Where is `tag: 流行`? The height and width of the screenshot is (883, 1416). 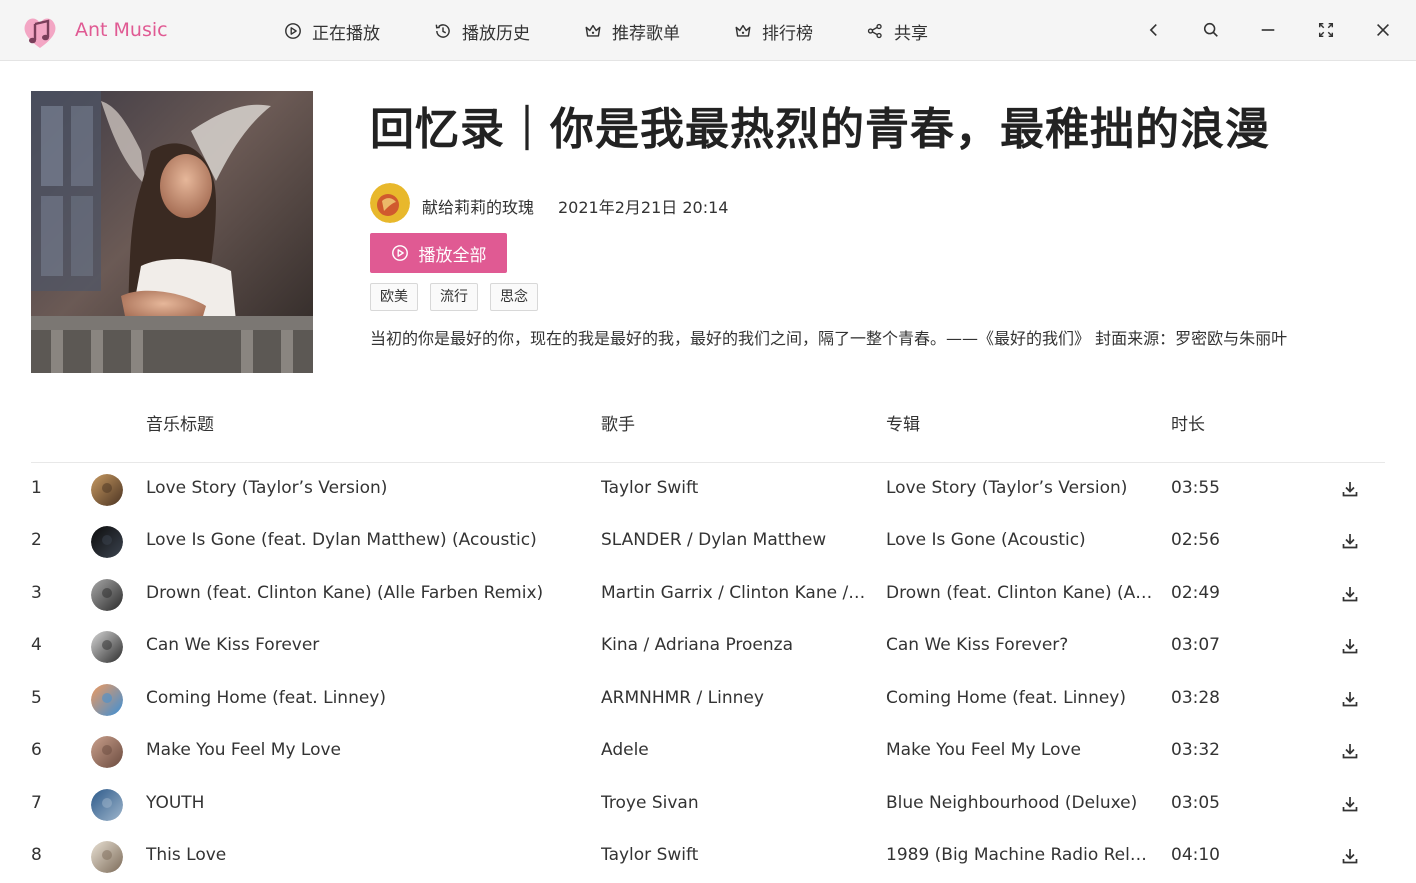
tag: 流行 is located at coordinates (454, 297).